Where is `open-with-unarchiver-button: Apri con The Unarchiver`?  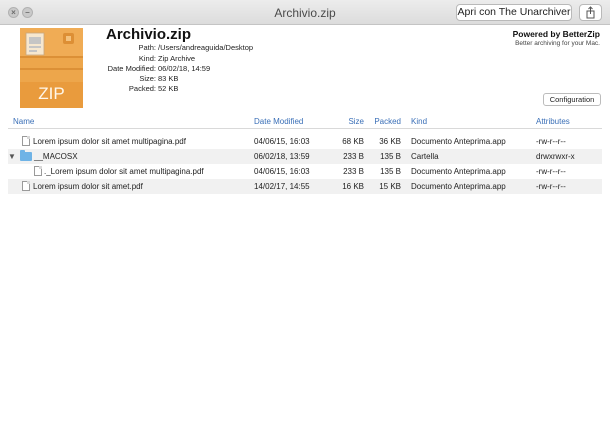
open-with-unarchiver-button: Apri con The Unarchiver is located at coordinates (514, 12).